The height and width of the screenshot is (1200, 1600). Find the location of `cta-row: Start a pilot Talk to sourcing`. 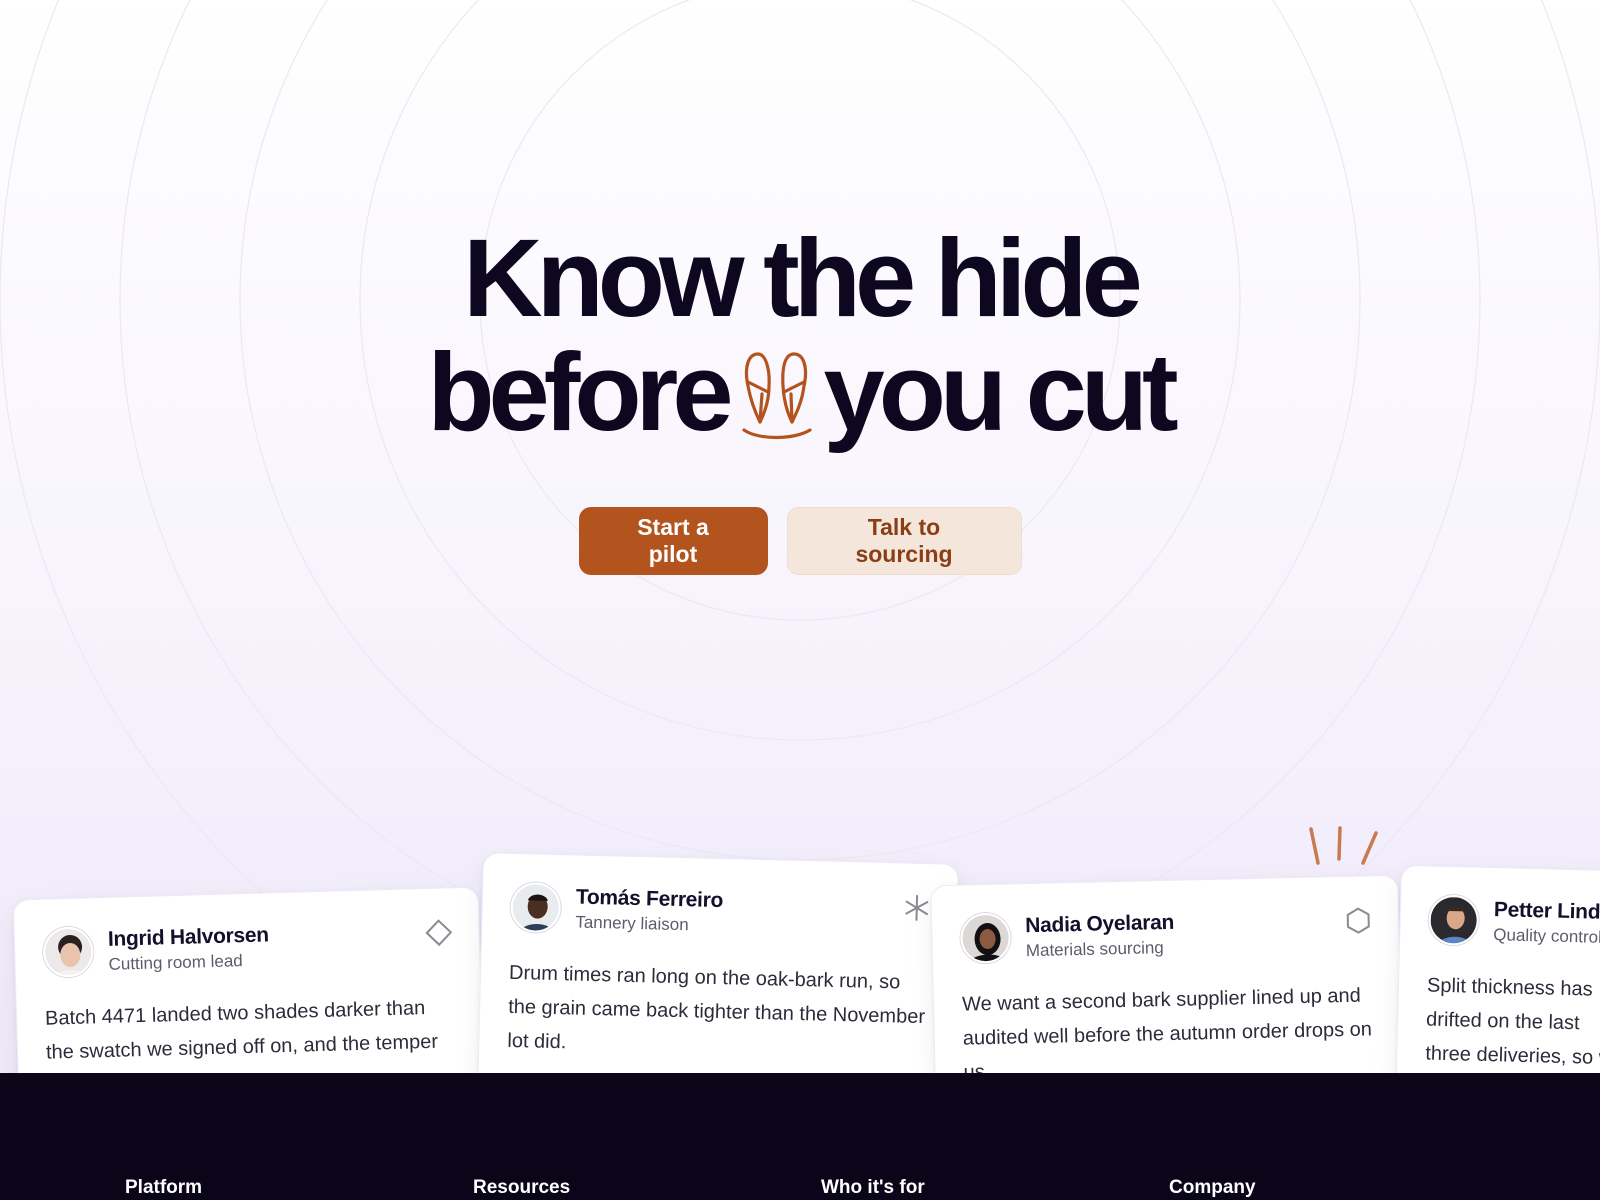

cta-row: Start a pilot Talk to sourcing is located at coordinates (800, 541).